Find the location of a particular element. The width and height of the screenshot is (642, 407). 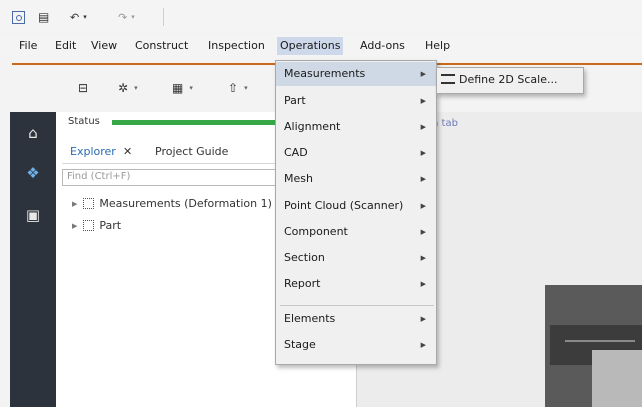

search-icon is located at coordinates (18, 17).